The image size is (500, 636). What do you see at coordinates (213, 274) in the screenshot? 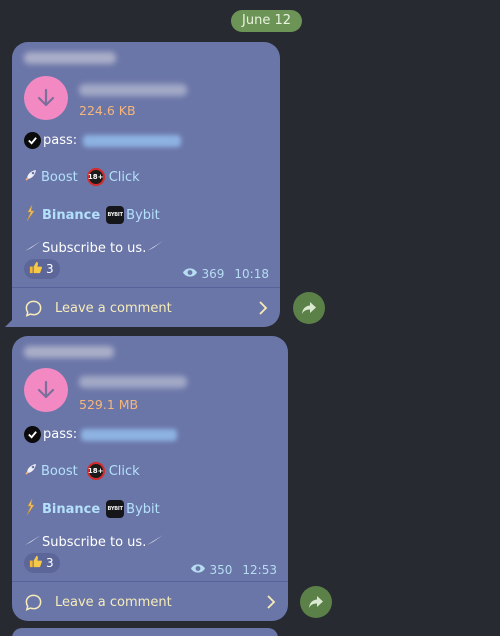
I see `view-count: 369` at bounding box center [213, 274].